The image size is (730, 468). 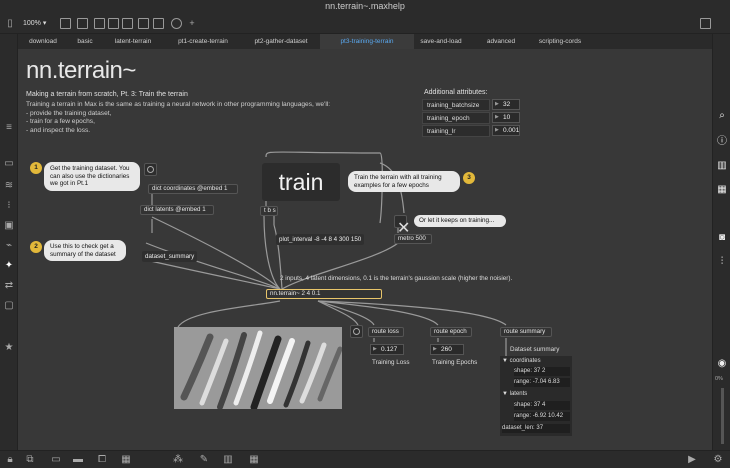 I want to click on list-icon: ⁝, so click(x=9, y=206).